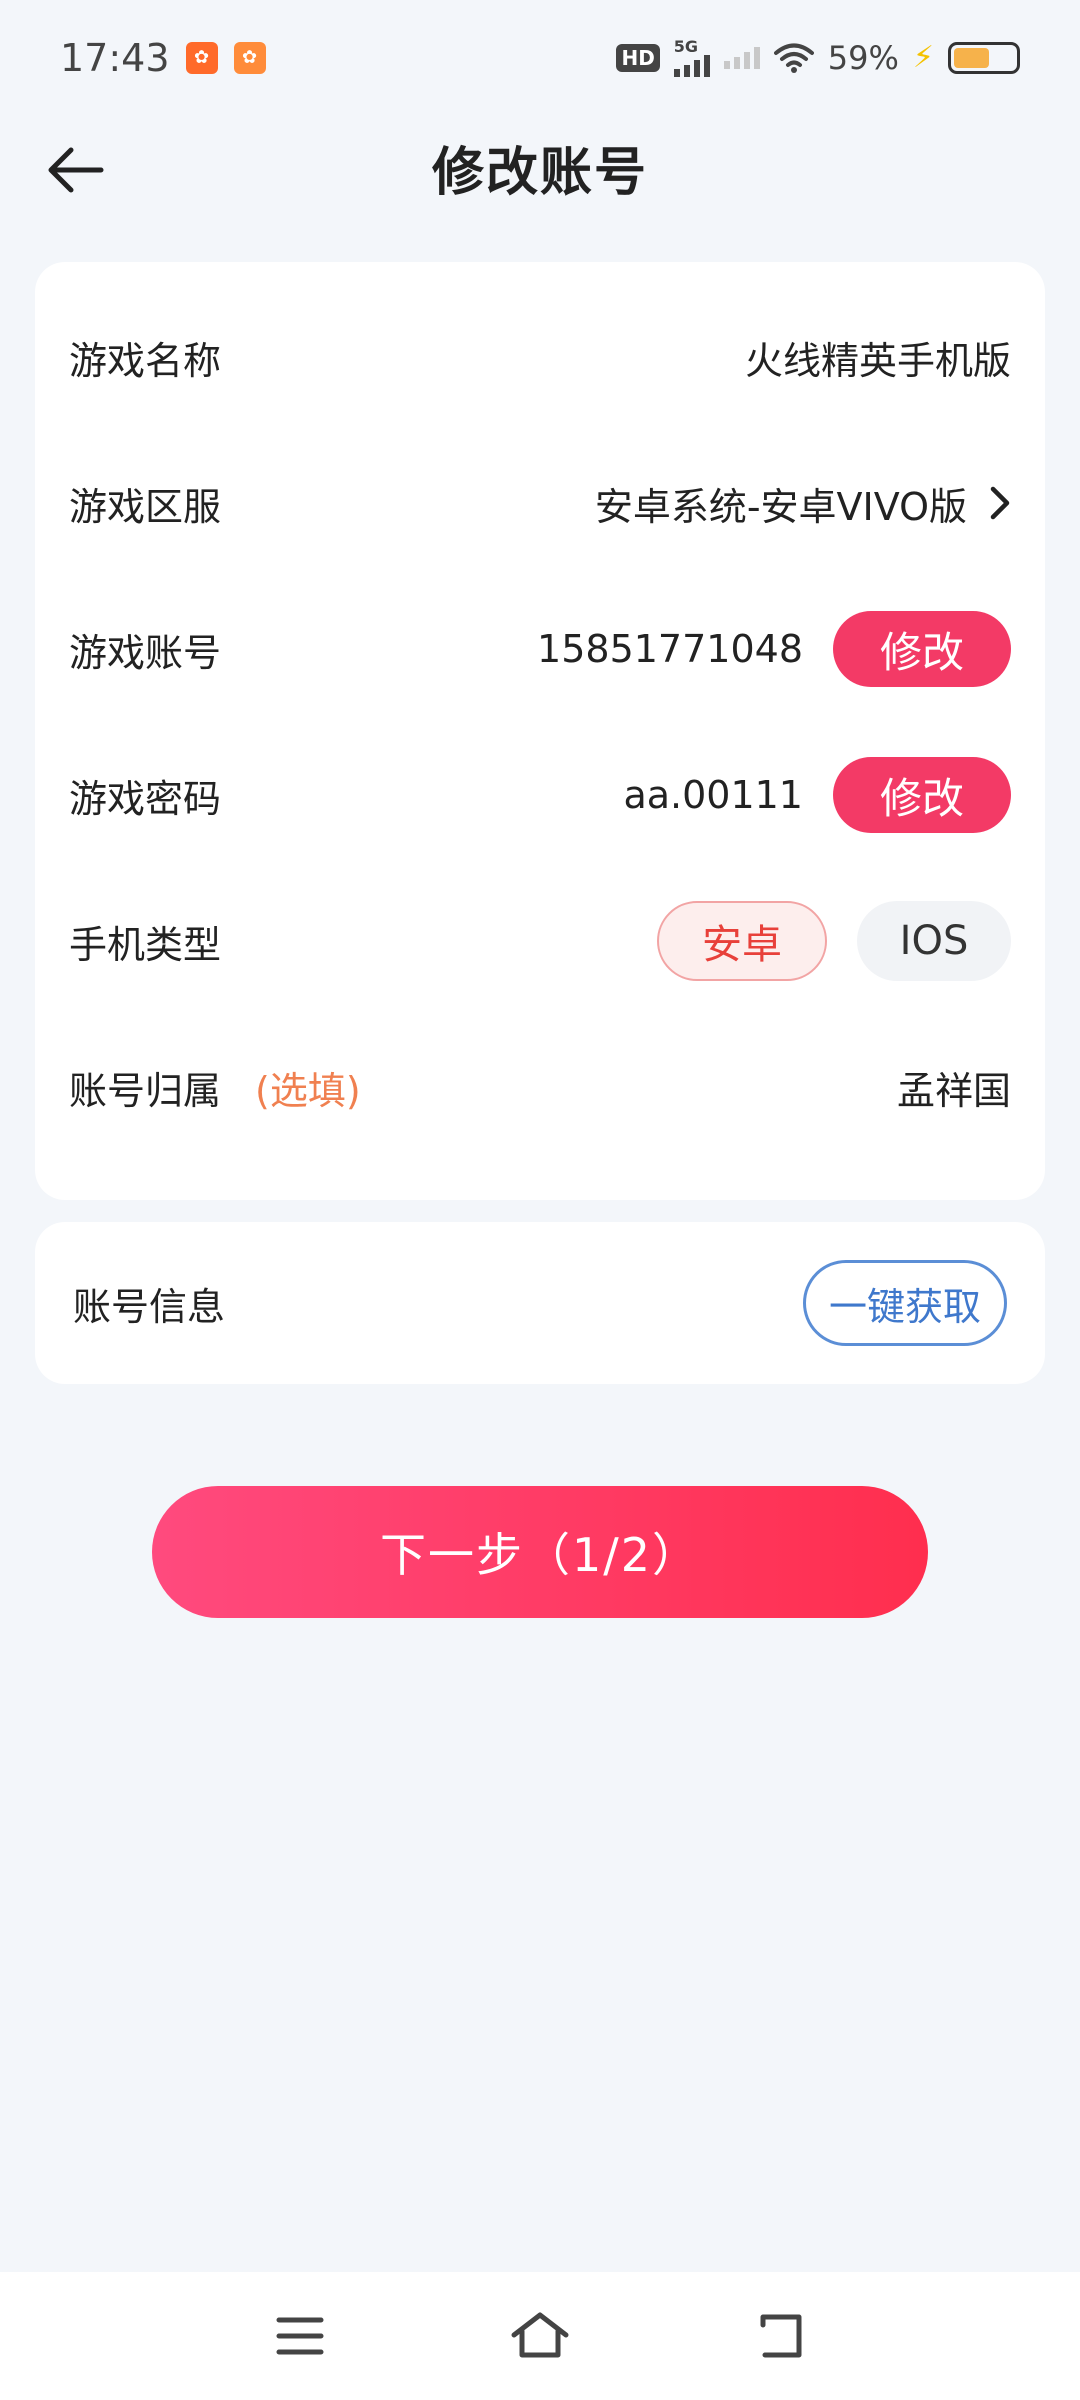 The width and height of the screenshot is (1080, 2400). I want to click on game-account-value: 15851771048, so click(670, 649).